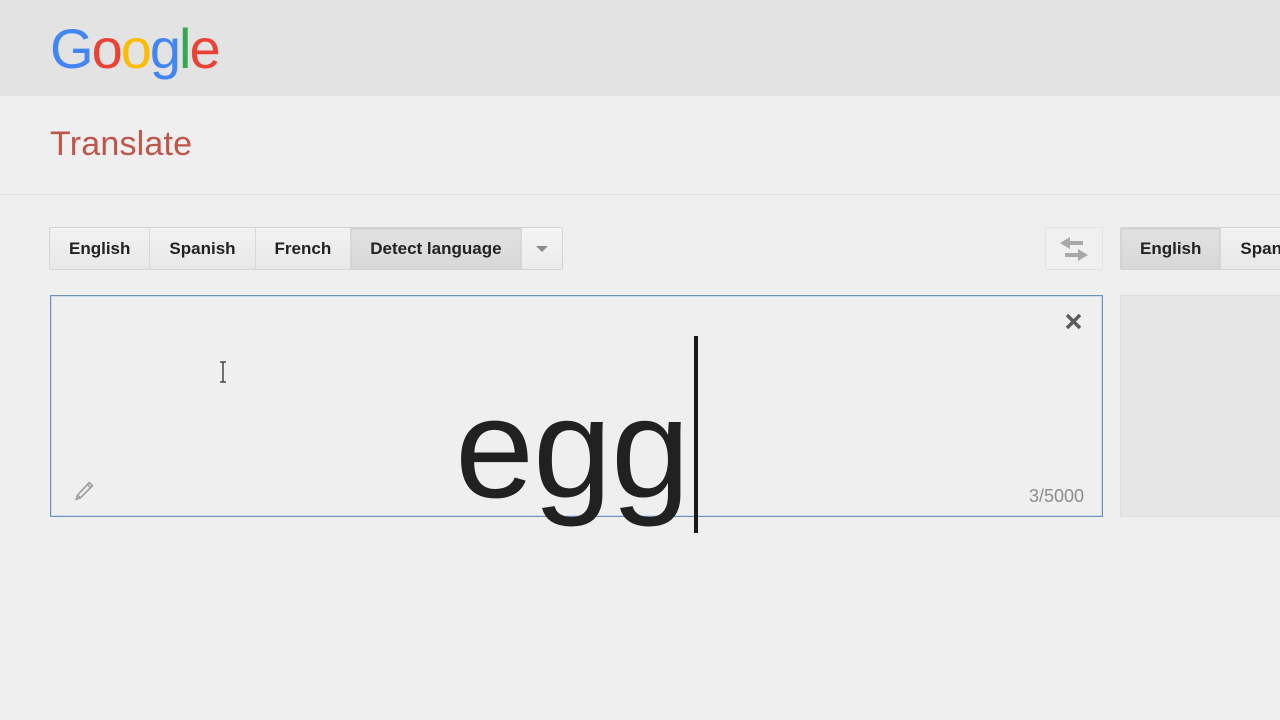 The width and height of the screenshot is (1280, 720). I want to click on source-tab-detect-language-label: Detect language, so click(436, 248).